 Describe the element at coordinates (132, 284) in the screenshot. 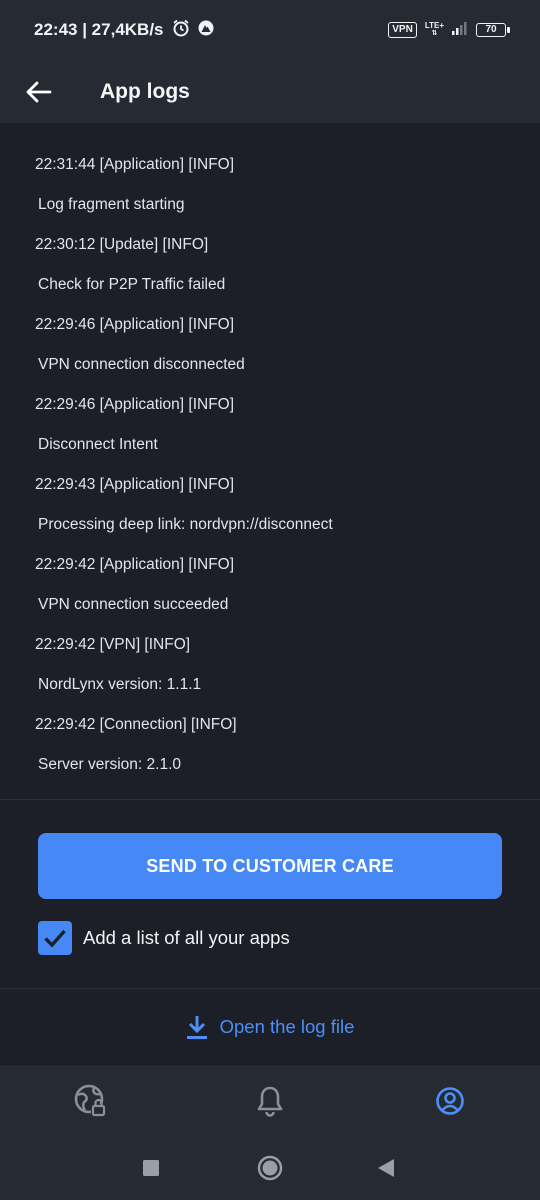

I see `log-entry-message: Check for P2P Traffic failed` at that location.